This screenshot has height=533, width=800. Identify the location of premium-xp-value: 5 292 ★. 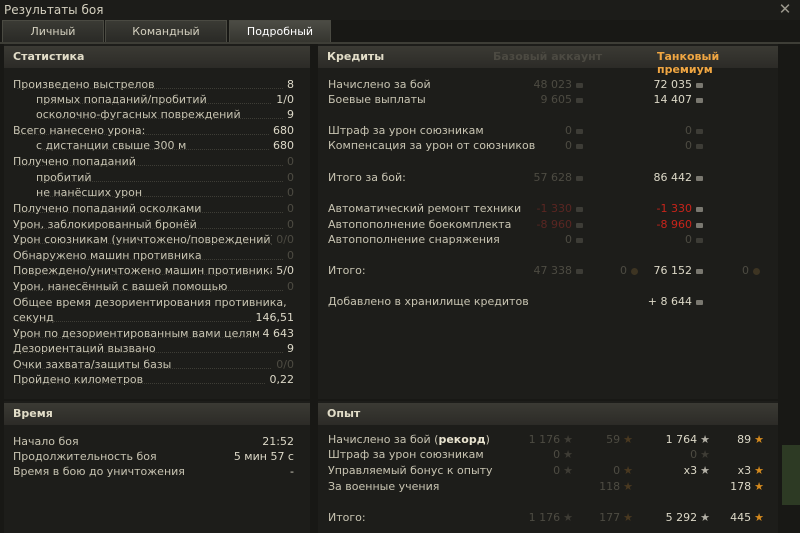
(688, 517).